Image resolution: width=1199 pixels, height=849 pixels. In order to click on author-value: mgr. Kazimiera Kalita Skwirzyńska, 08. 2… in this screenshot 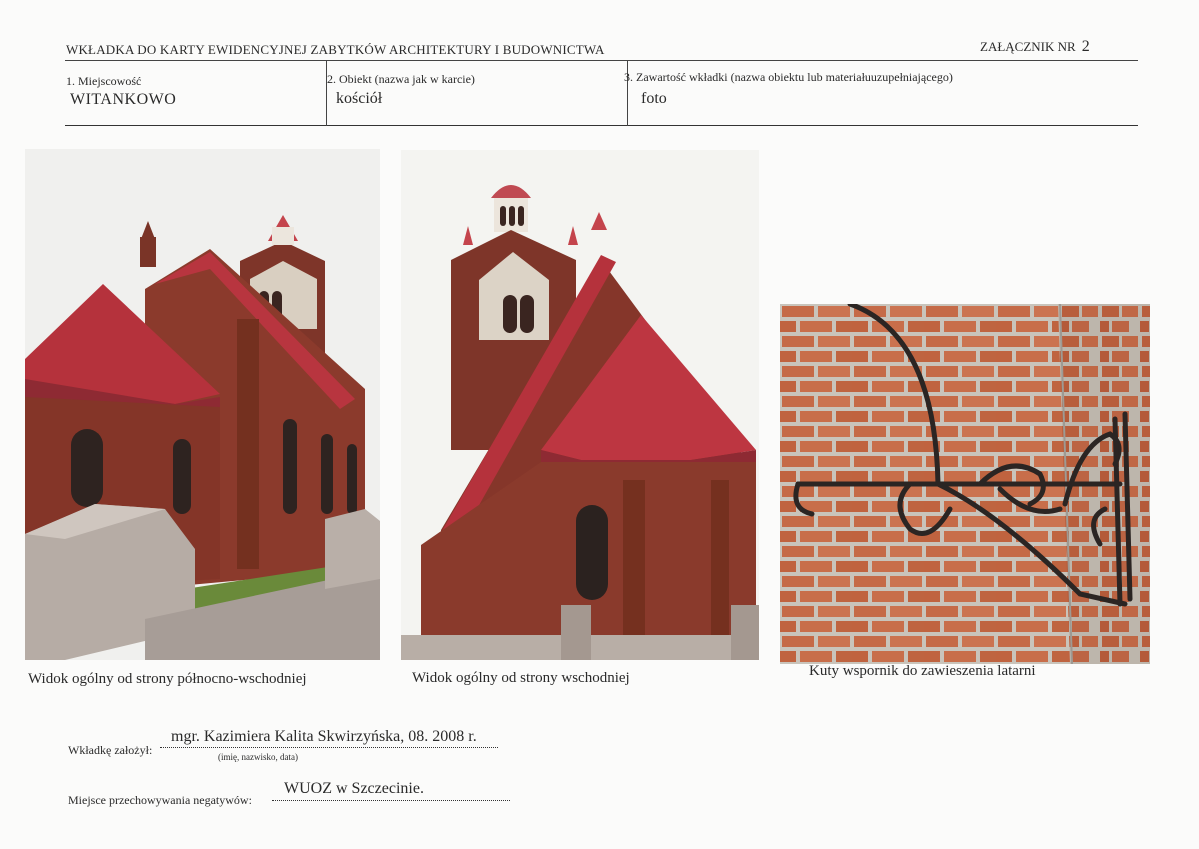, I will do `click(324, 736)`.